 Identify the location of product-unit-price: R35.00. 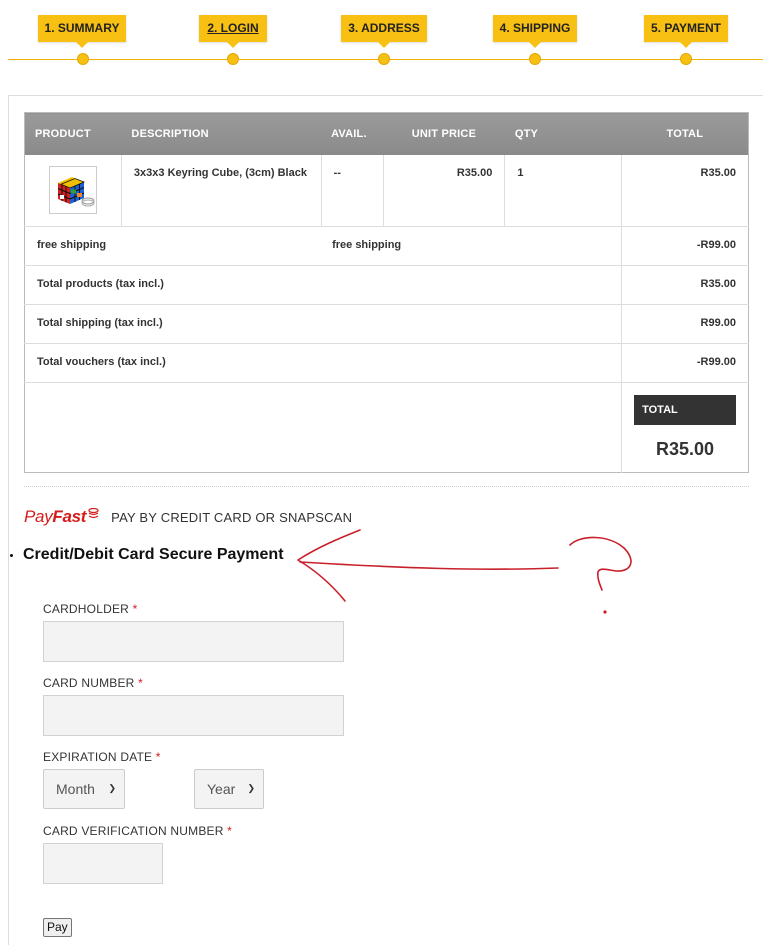
(444, 190).